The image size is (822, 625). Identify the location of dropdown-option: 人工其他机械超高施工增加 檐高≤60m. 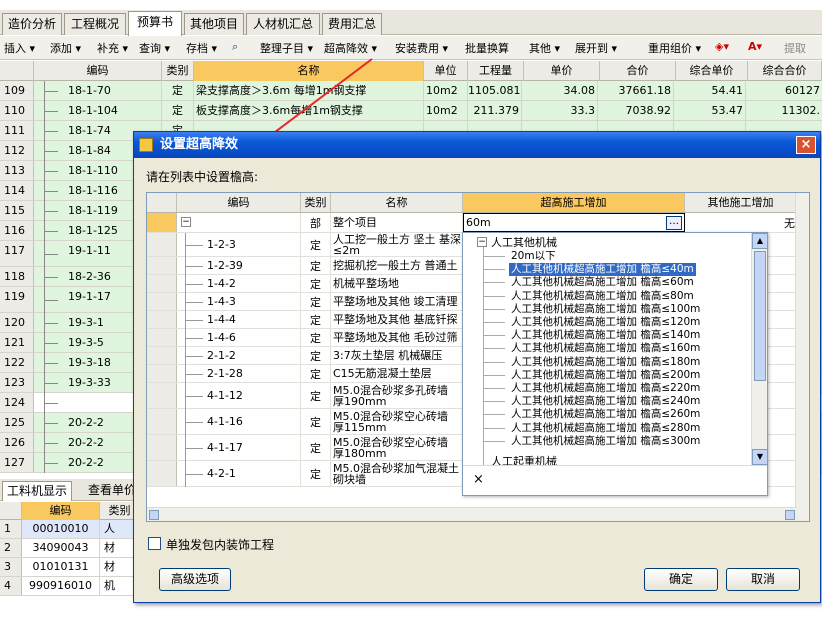
(602, 282).